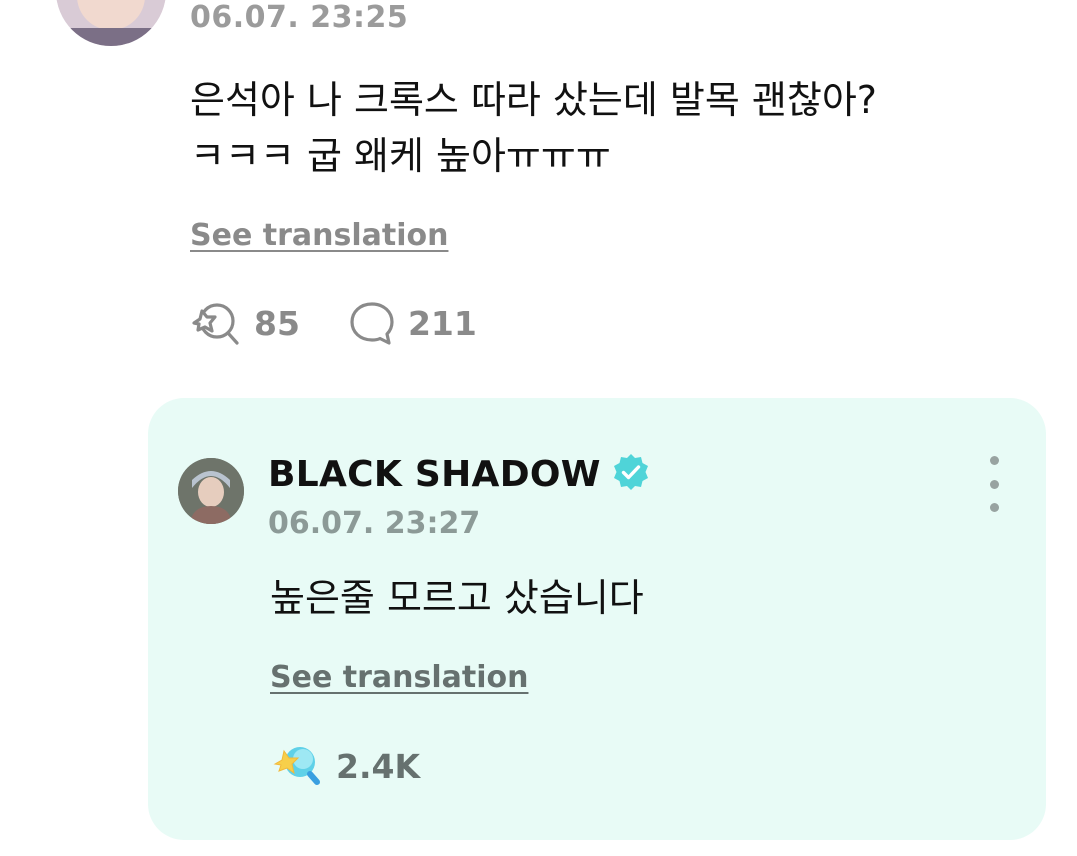 The image size is (1077, 856). What do you see at coordinates (400, 156) in the screenshot?
I see `post-text-line: ㅋㅋㅋ 굽 왜케 높아ㅠㅠㅠ` at bounding box center [400, 156].